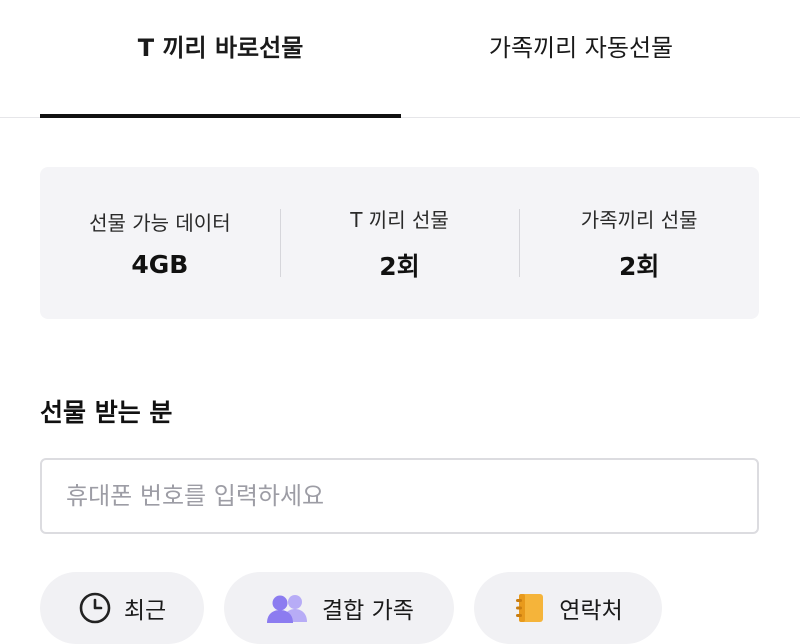 This screenshot has width=800, height=644. I want to click on stat-label: T 끼리 선물, so click(399, 219).